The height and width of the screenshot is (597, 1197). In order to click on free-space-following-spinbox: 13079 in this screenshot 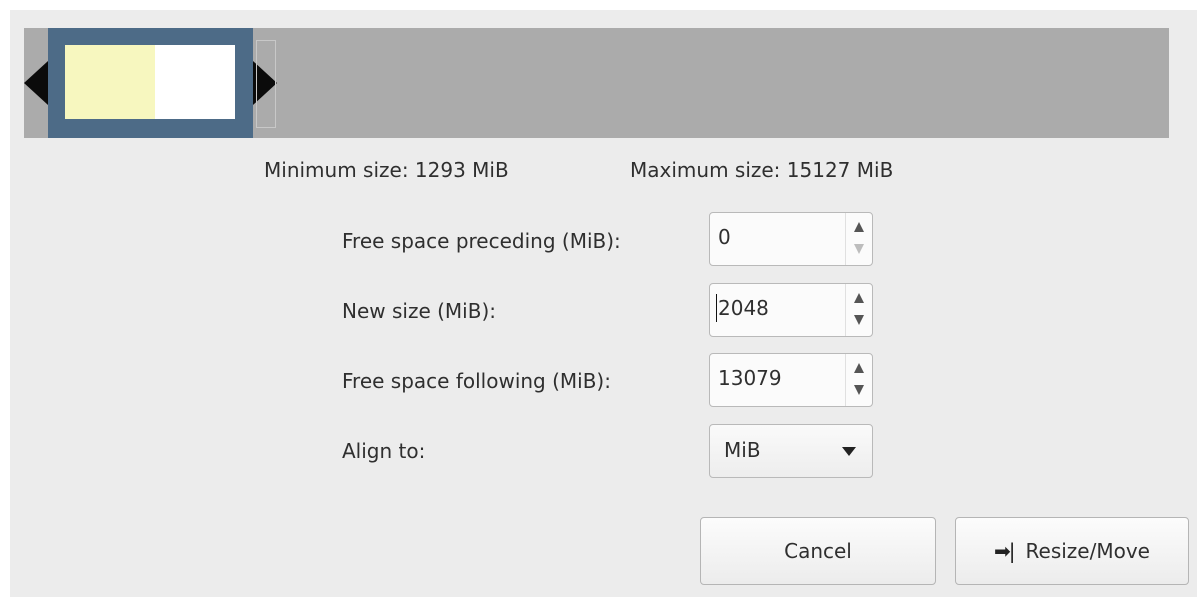, I will do `click(791, 380)`.